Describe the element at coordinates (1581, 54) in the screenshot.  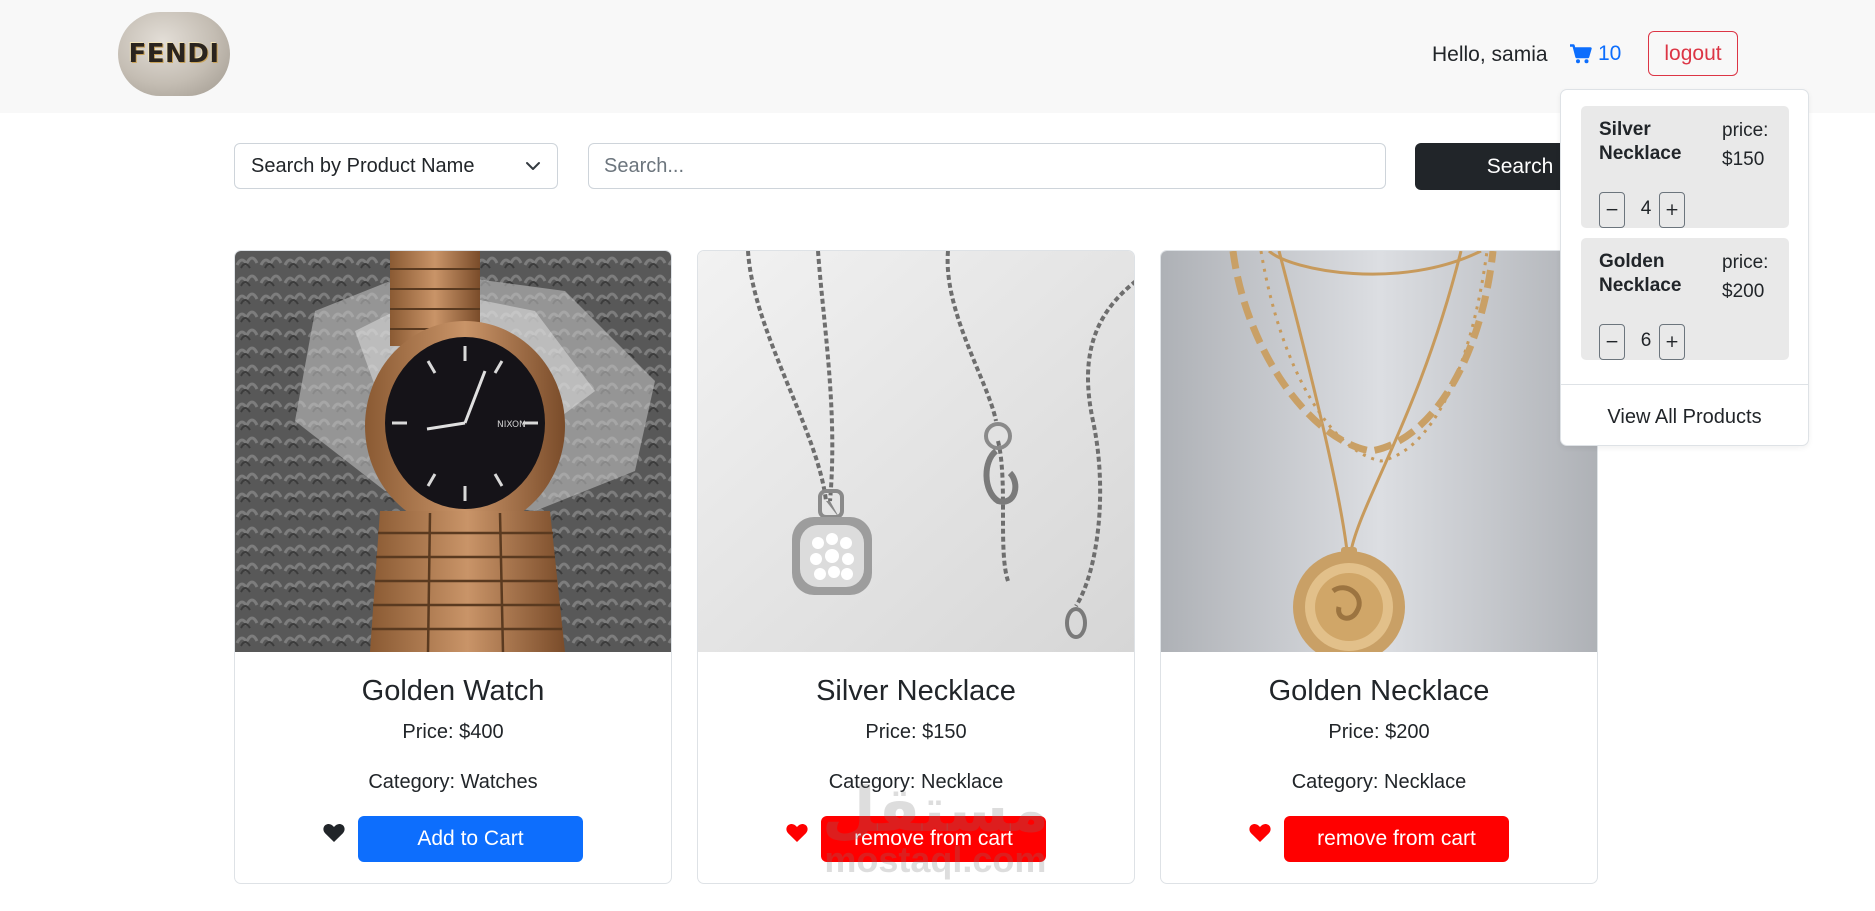
I see `cart-icon` at that location.